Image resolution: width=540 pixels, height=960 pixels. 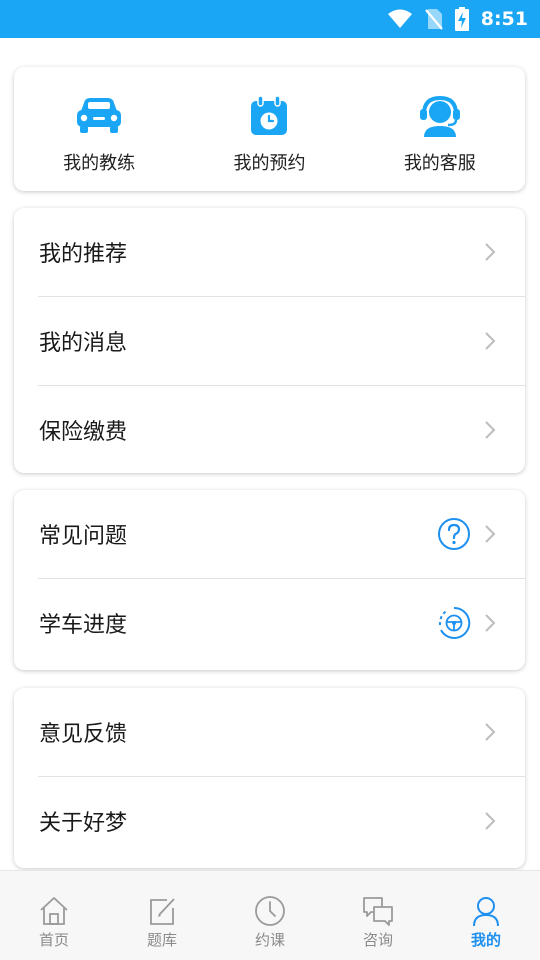 I want to click on tab-label: 题库, so click(x=161, y=940).